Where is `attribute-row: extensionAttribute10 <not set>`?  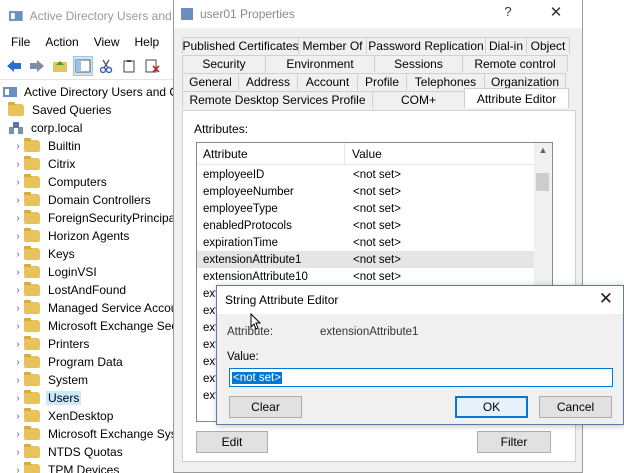
attribute-row: extensionAttribute10 <not set> is located at coordinates (365, 276).